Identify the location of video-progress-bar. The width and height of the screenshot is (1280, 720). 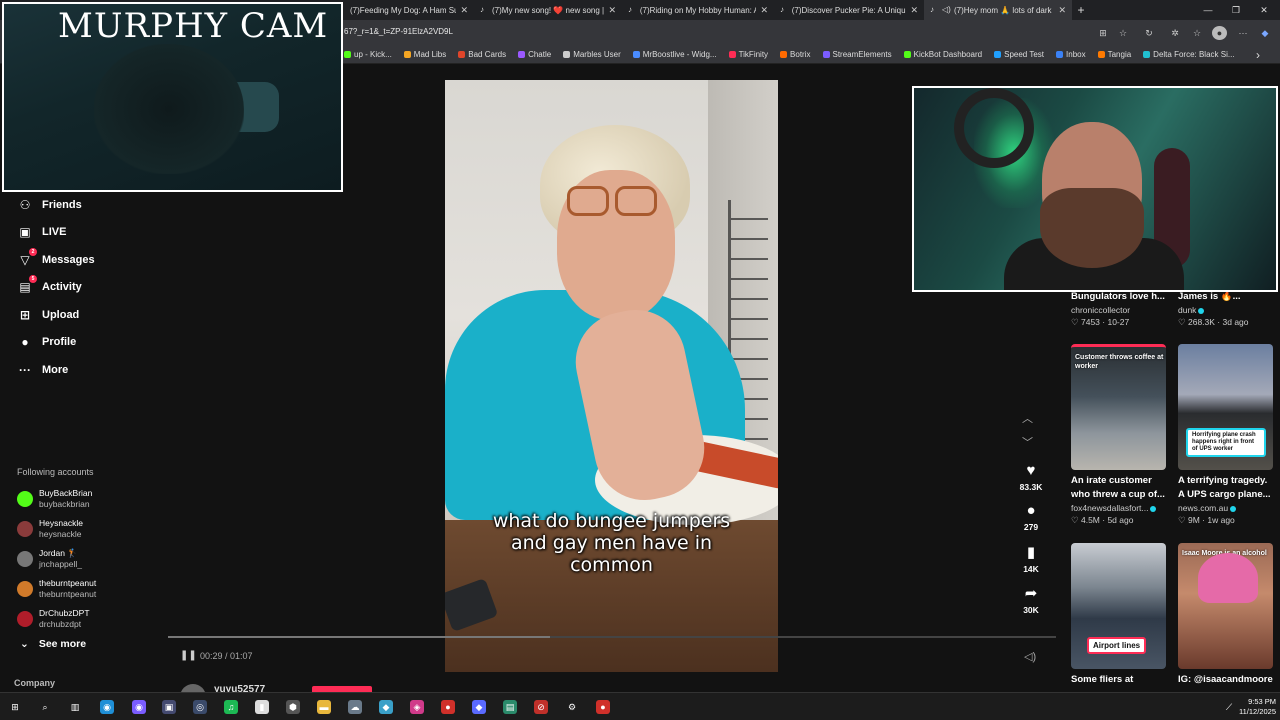
(612, 637).